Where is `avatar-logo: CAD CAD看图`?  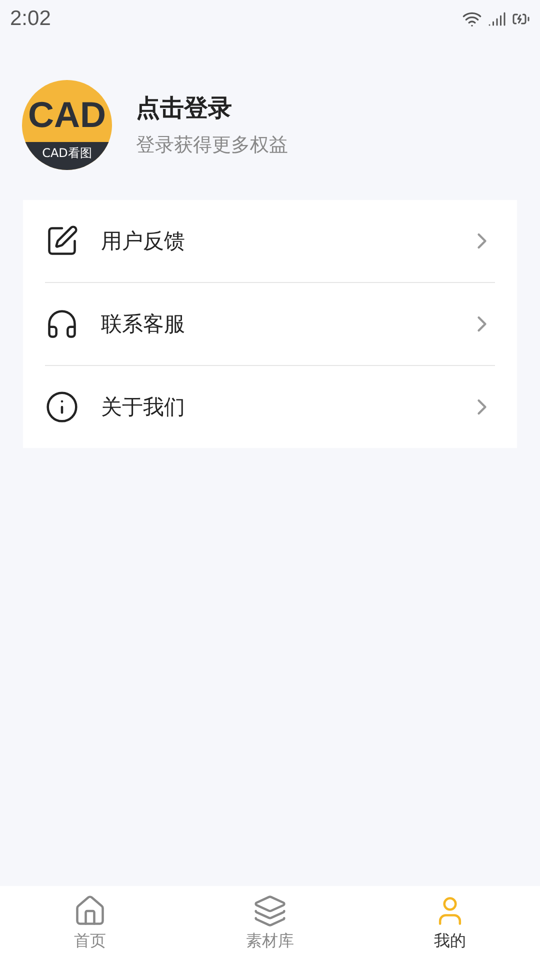 avatar-logo: CAD CAD看图 is located at coordinates (67, 125).